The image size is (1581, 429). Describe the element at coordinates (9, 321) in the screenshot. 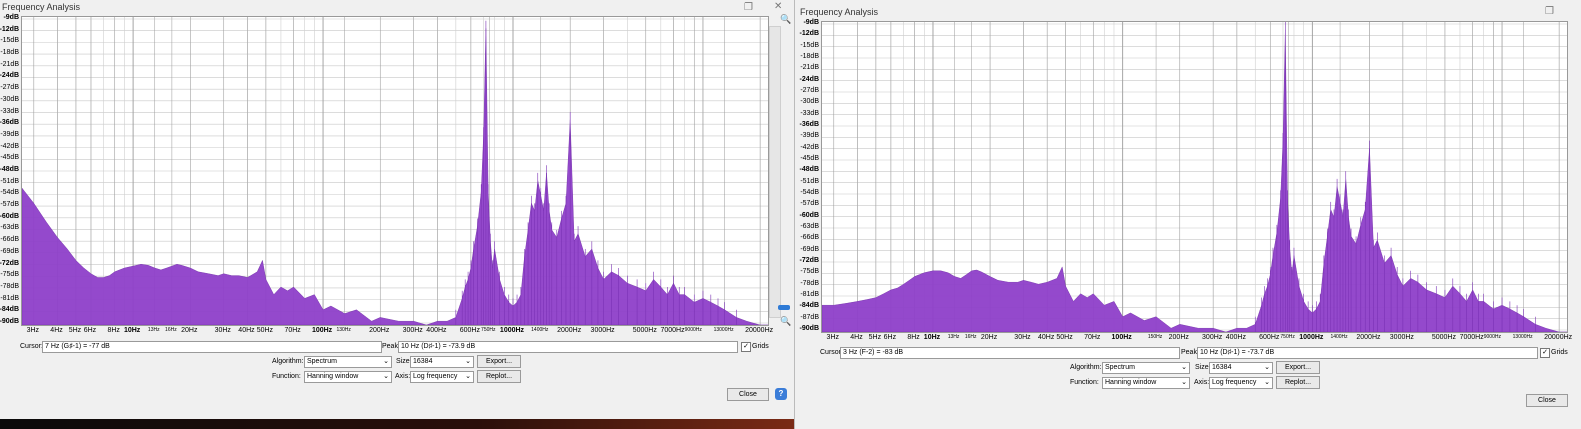

I see `y-tick-label: -90dB` at that location.